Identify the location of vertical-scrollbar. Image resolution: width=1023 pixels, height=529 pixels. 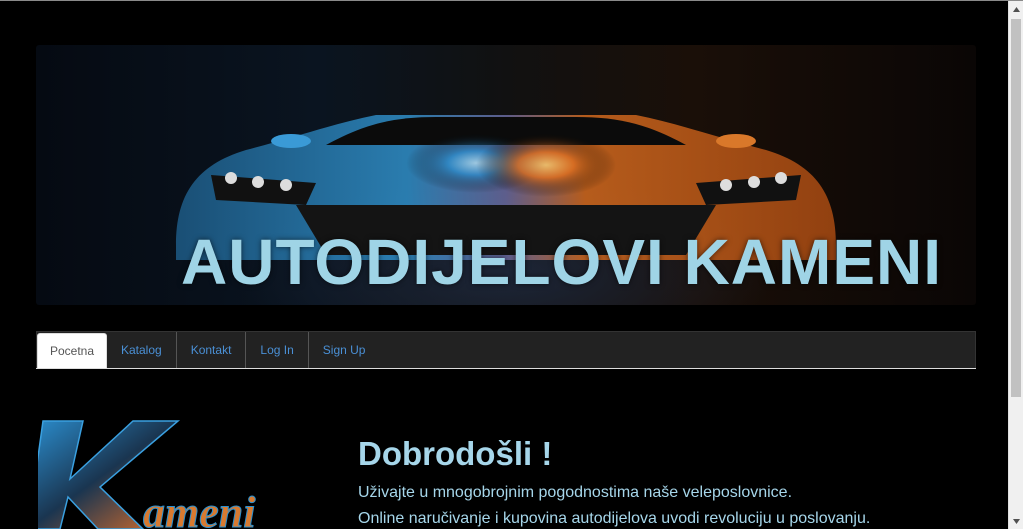
(1015, 265).